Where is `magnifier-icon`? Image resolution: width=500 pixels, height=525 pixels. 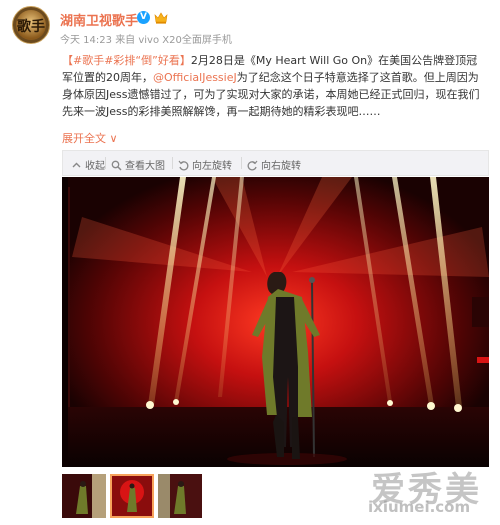 magnifier-icon is located at coordinates (116, 165).